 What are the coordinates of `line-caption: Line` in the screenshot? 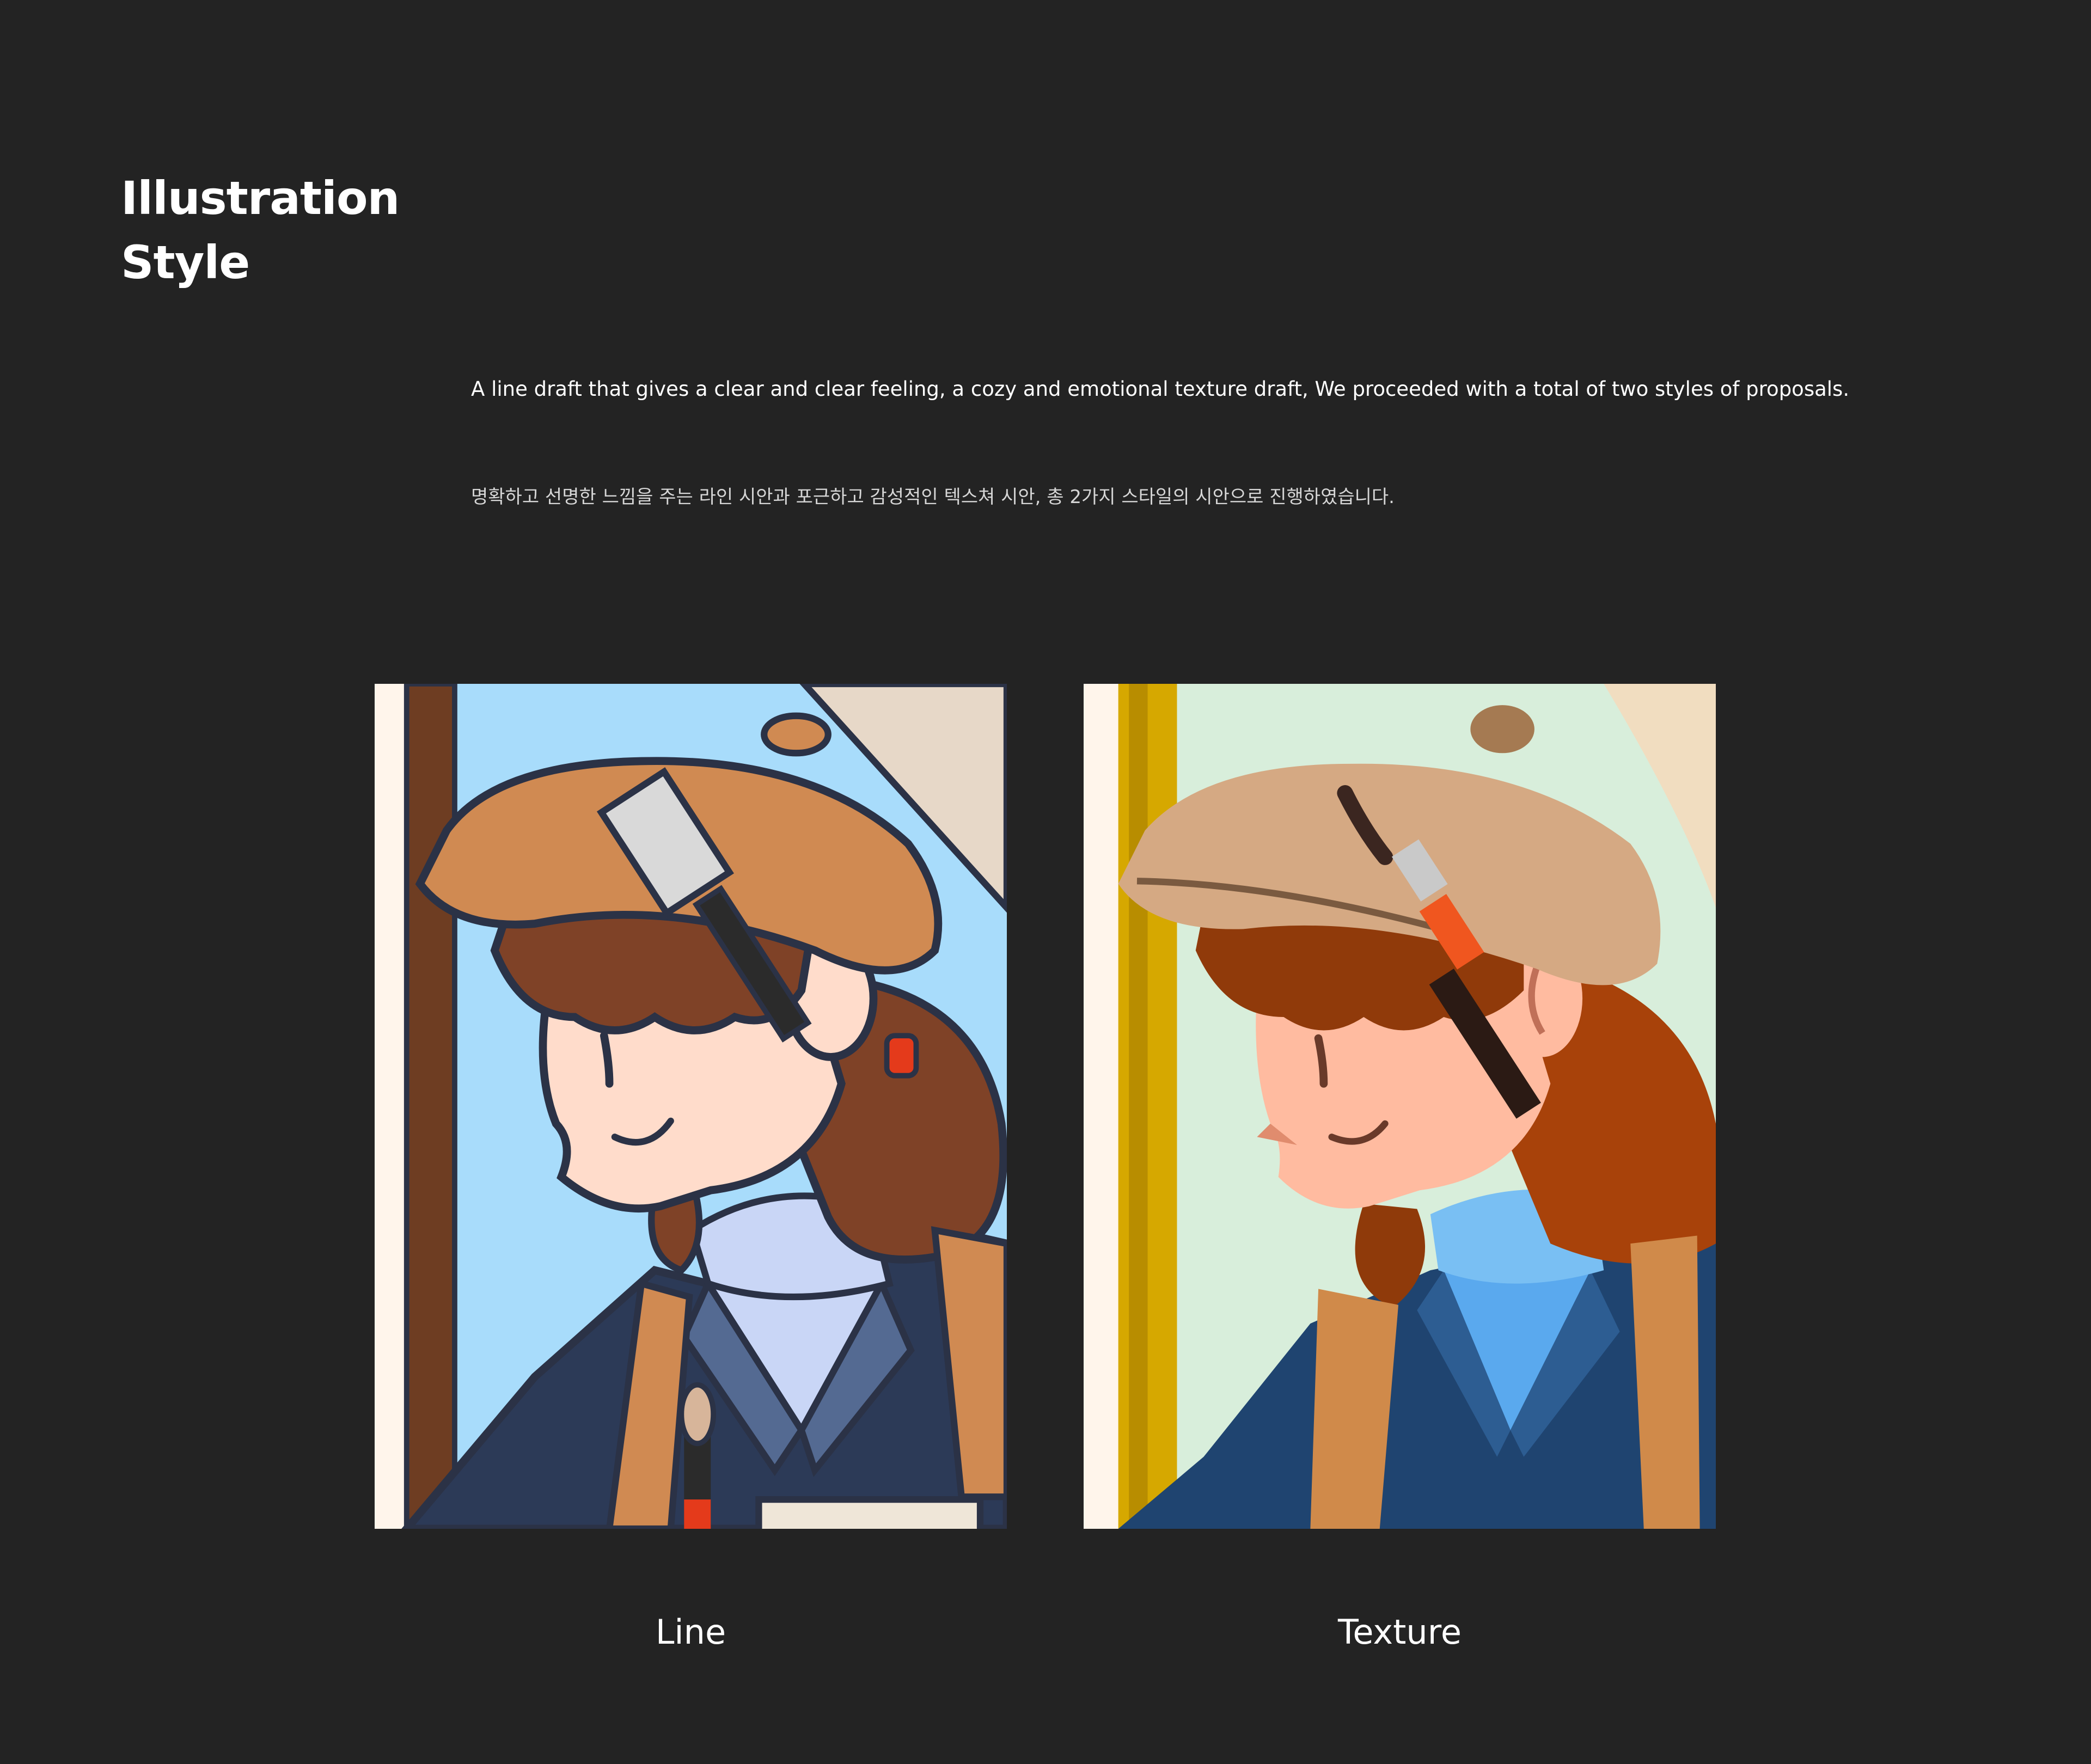 It's located at (690, 1632).